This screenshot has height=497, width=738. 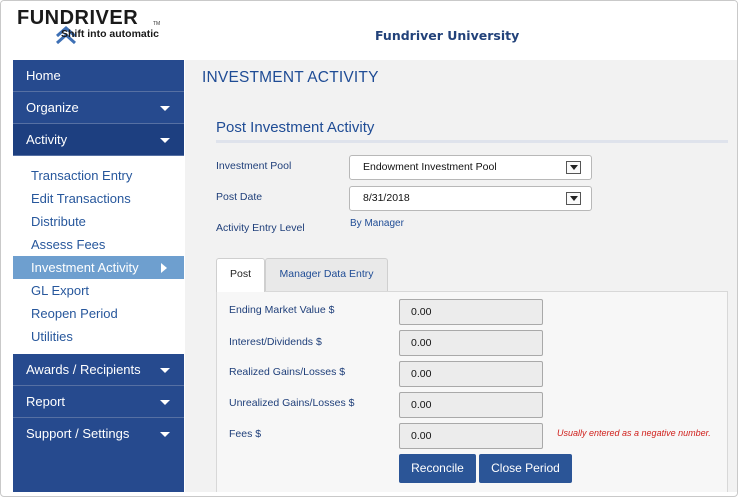 What do you see at coordinates (98, 108) in the screenshot?
I see `nav-organize: Organize` at bounding box center [98, 108].